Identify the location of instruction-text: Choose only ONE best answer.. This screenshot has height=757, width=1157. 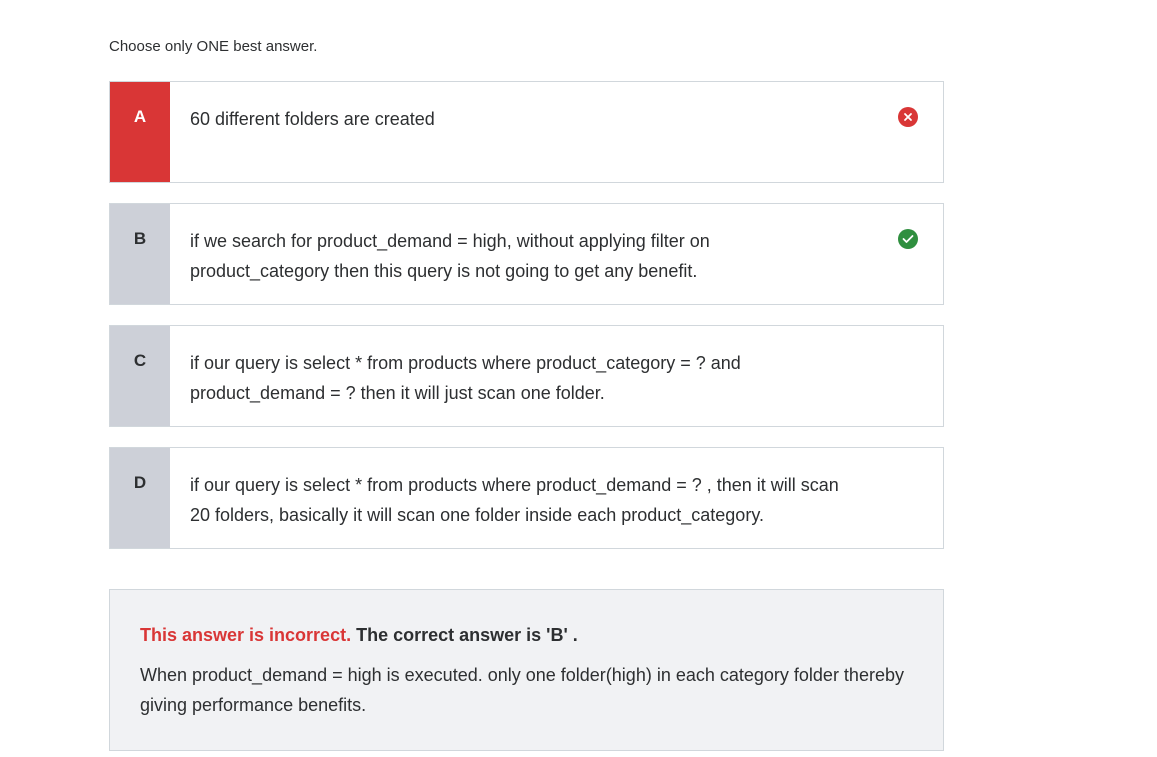
(213, 46).